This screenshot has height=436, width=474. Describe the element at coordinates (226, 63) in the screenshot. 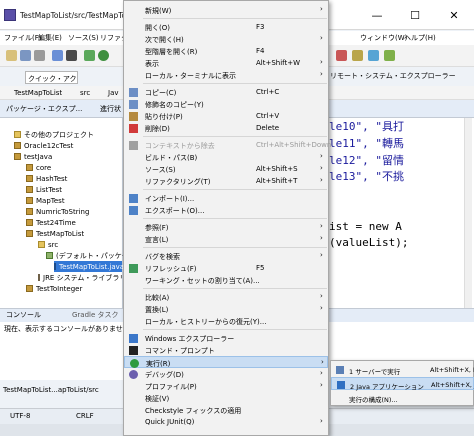

I see `context-menu-item: 表示 Alt+Shift+W ›` at that location.